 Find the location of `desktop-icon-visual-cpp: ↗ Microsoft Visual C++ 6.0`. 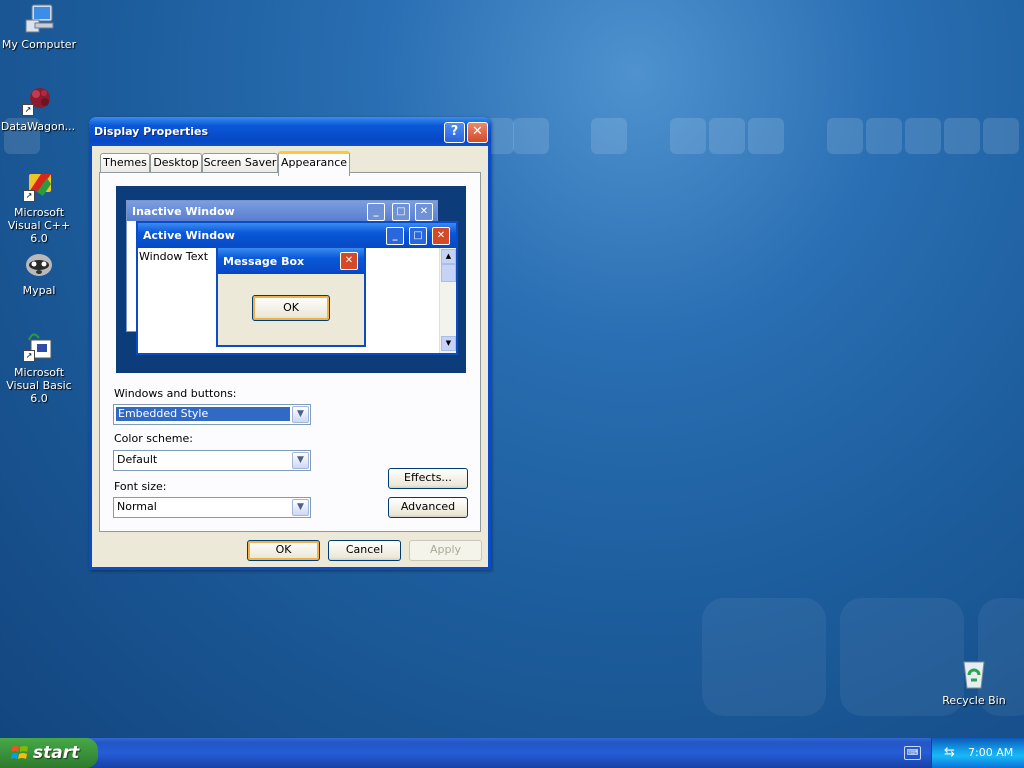

desktop-icon-visual-cpp: ↗ Microsoft Visual C++ 6.0 is located at coordinates (39, 207).